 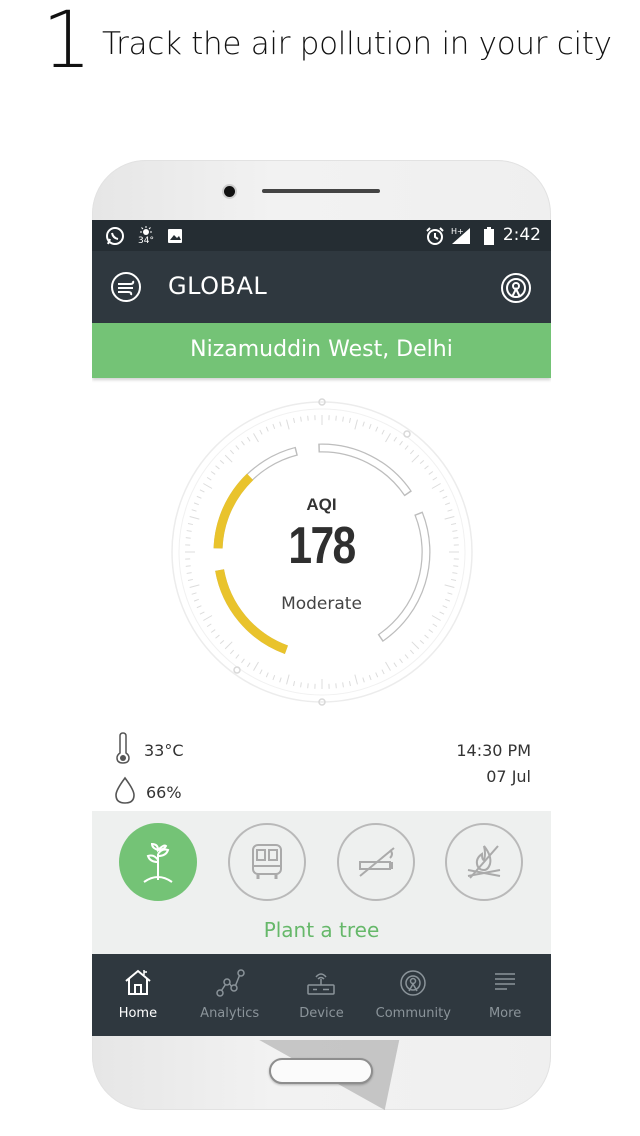 I want to click on analytics-icon, so click(x=230, y=983).